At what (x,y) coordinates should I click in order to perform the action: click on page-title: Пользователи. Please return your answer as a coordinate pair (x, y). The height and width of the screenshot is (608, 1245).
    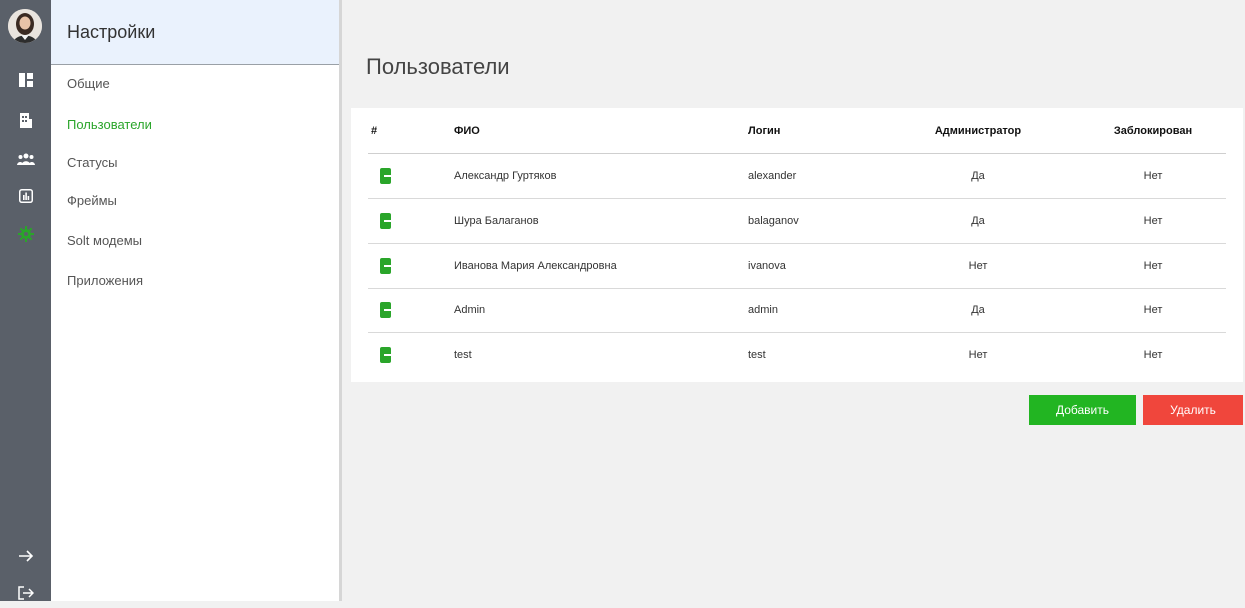
    Looking at the image, I should click on (438, 66).